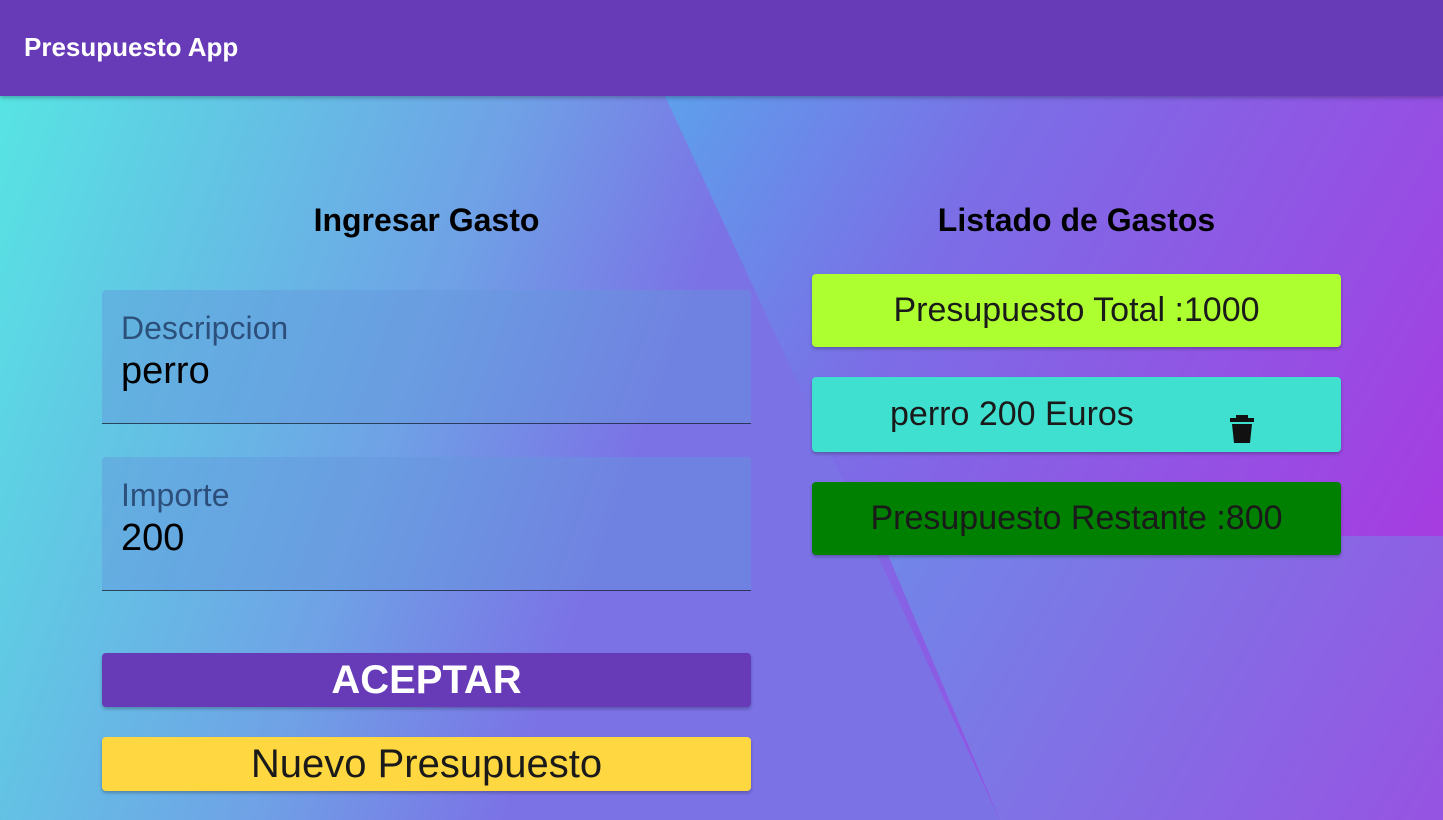 Image resolution: width=1443 pixels, height=820 pixels. What do you see at coordinates (721, 48) in the screenshot?
I see `app-bar: Presupuesto App` at bounding box center [721, 48].